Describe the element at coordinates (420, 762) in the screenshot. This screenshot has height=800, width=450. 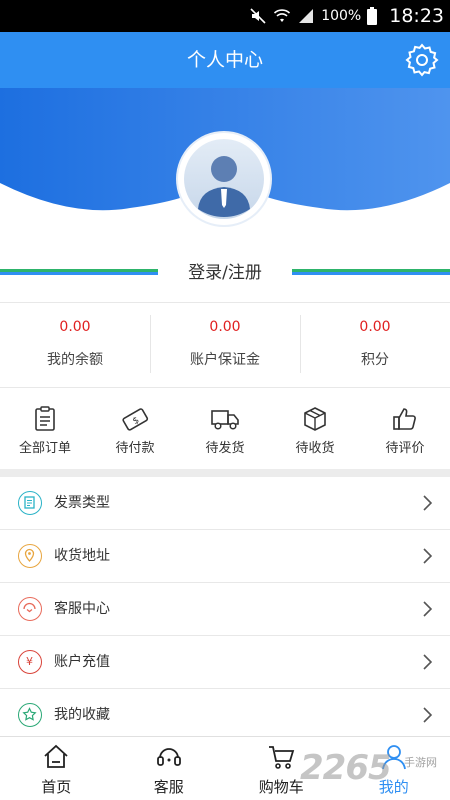
I see `watermark-text: 手游网` at that location.